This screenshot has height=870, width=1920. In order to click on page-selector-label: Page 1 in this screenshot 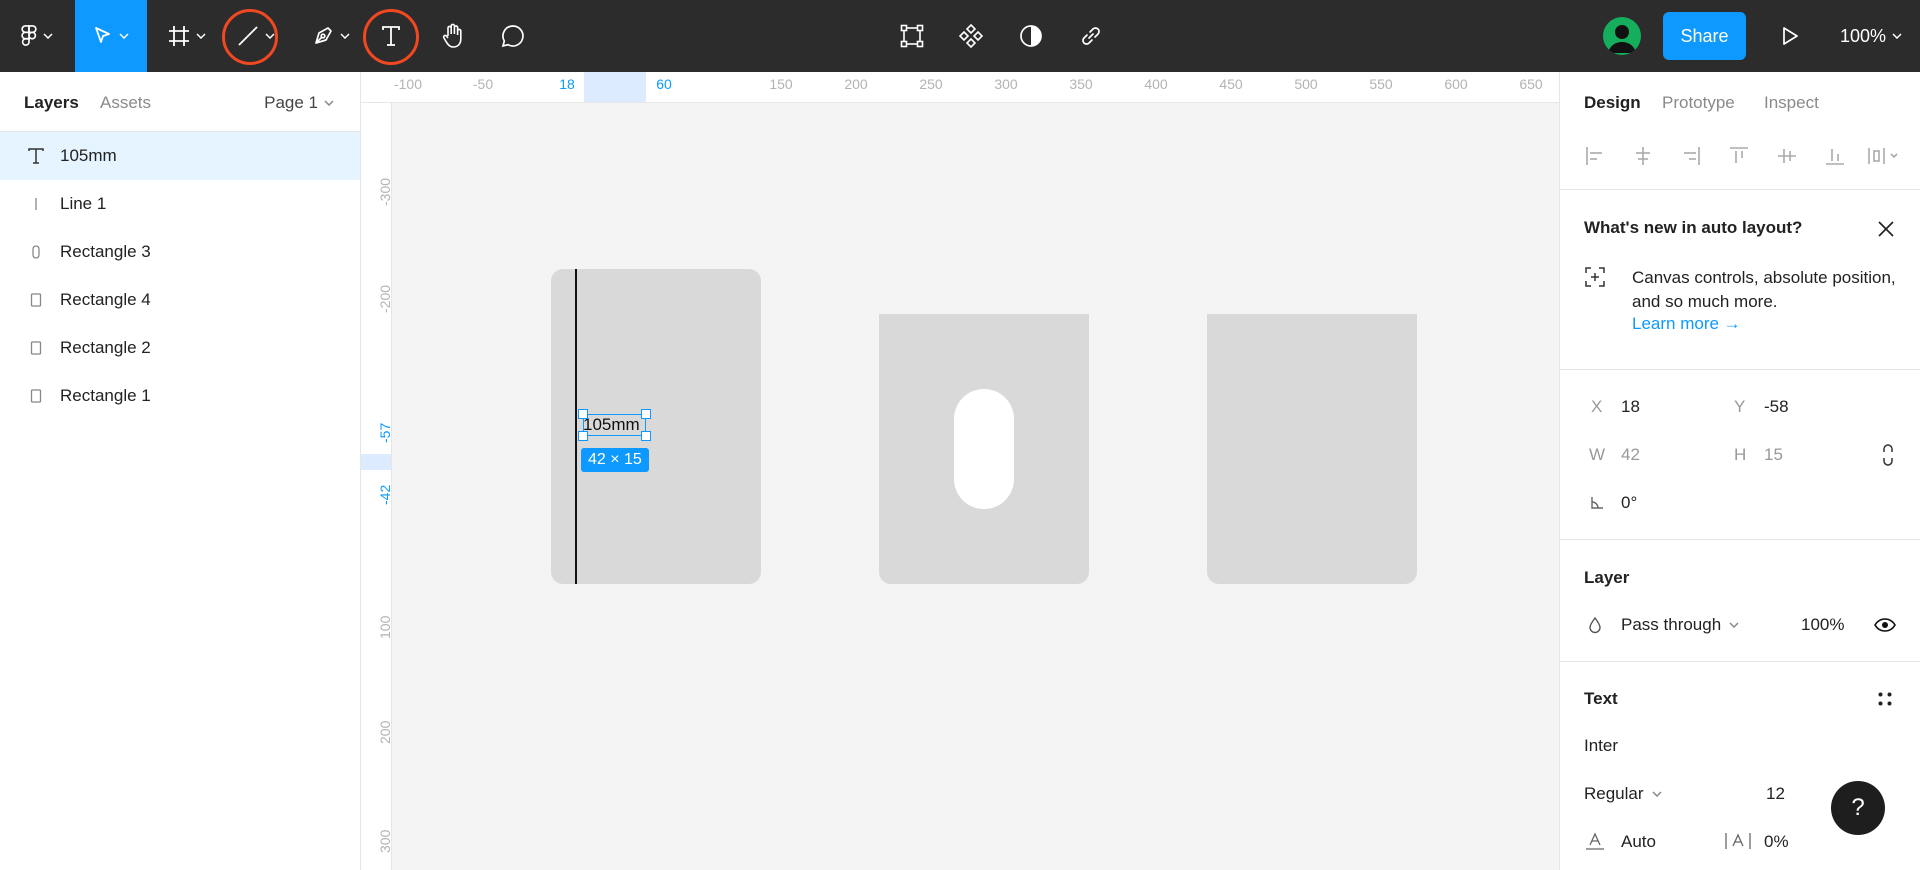, I will do `click(291, 102)`.